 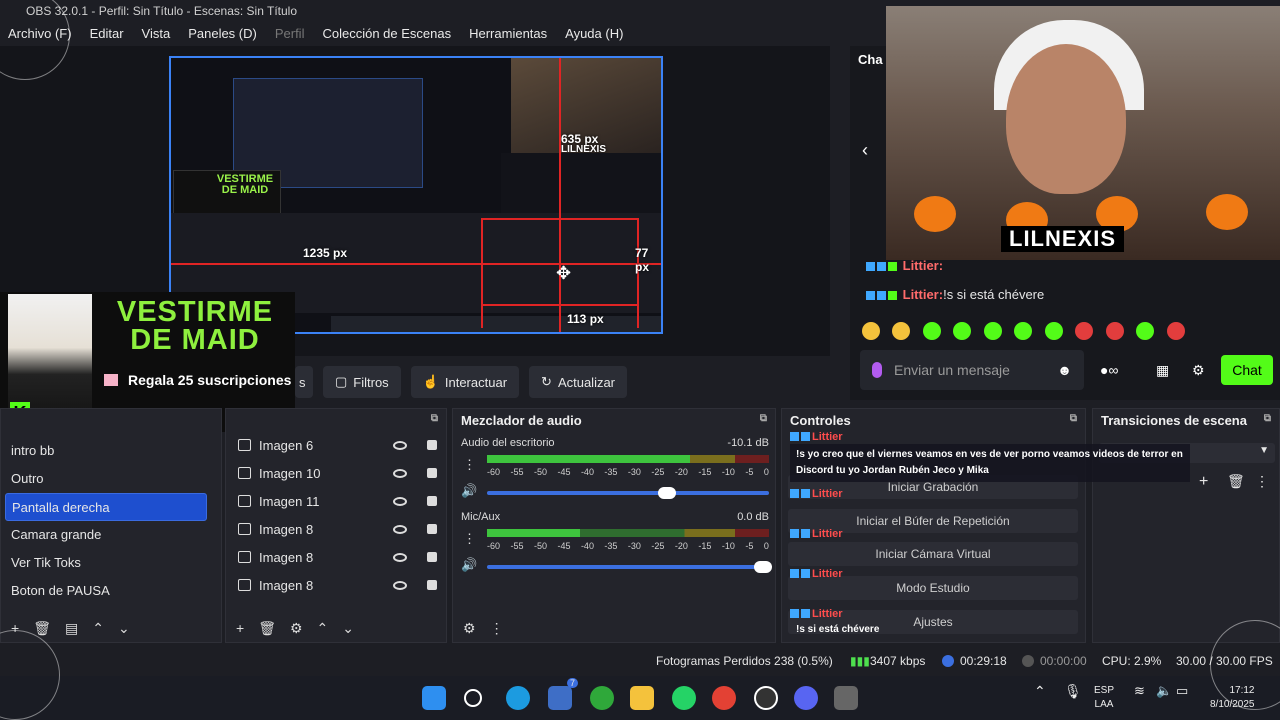 I want to click on source-down-icon: ⌄, so click(x=348, y=628).